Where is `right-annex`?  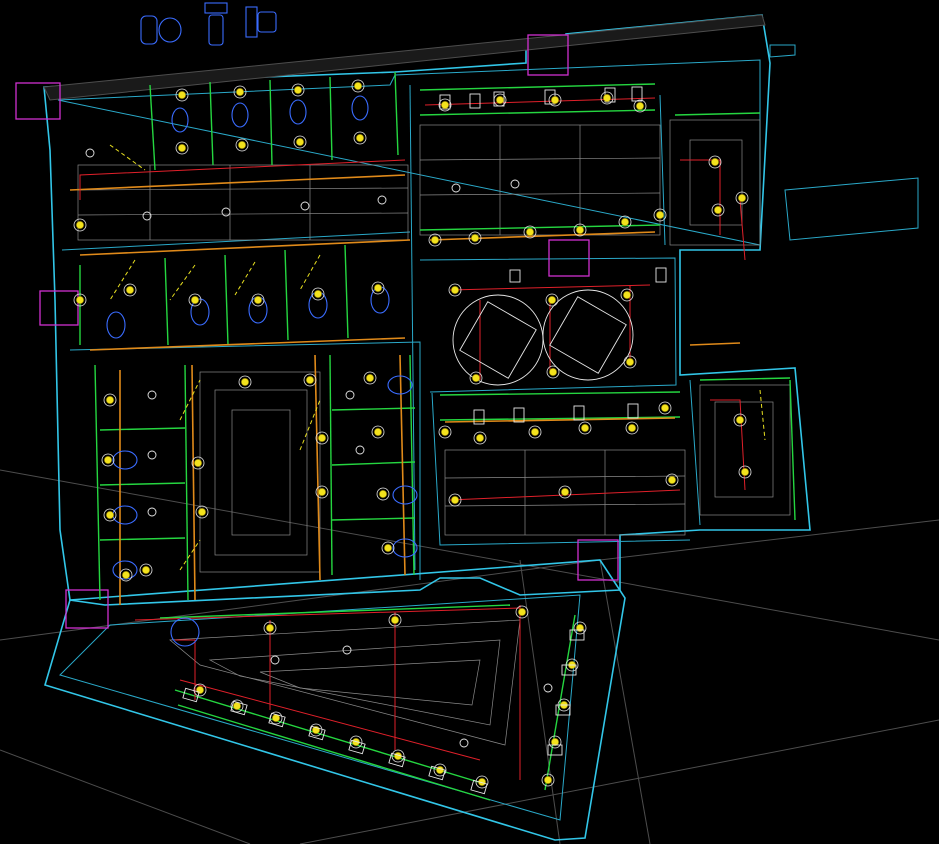 right-annex is located at coordinates (844, 142).